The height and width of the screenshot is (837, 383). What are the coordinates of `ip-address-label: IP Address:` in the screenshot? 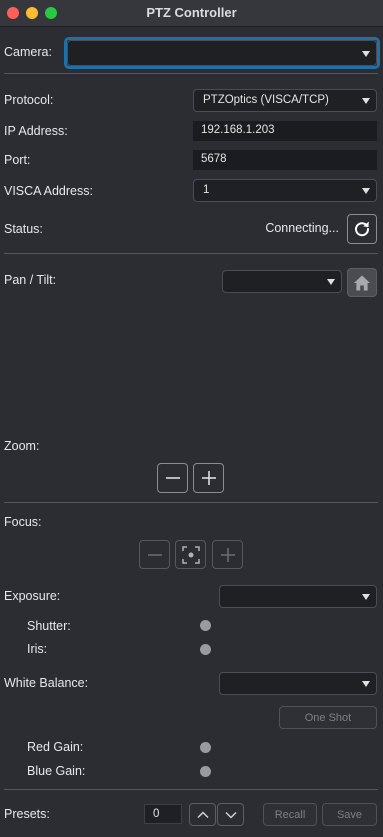 It's located at (36, 131).